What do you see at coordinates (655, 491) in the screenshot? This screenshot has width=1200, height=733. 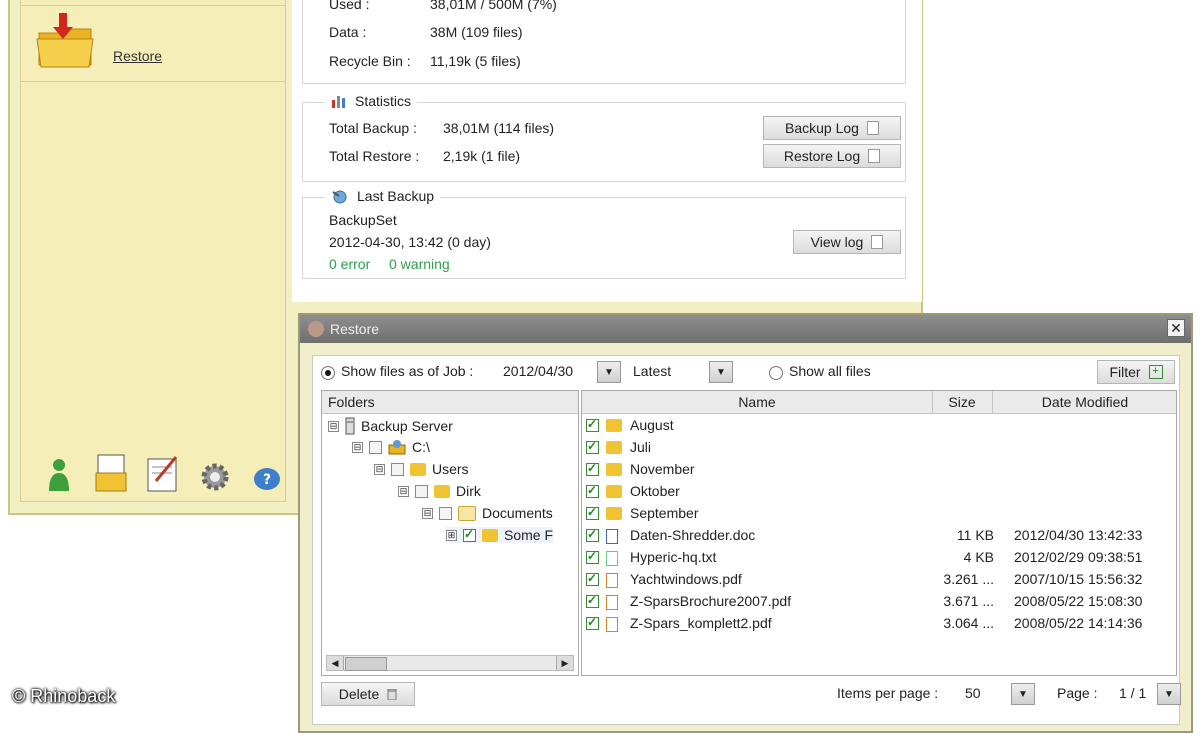 I see `file-name: Oktober` at bounding box center [655, 491].